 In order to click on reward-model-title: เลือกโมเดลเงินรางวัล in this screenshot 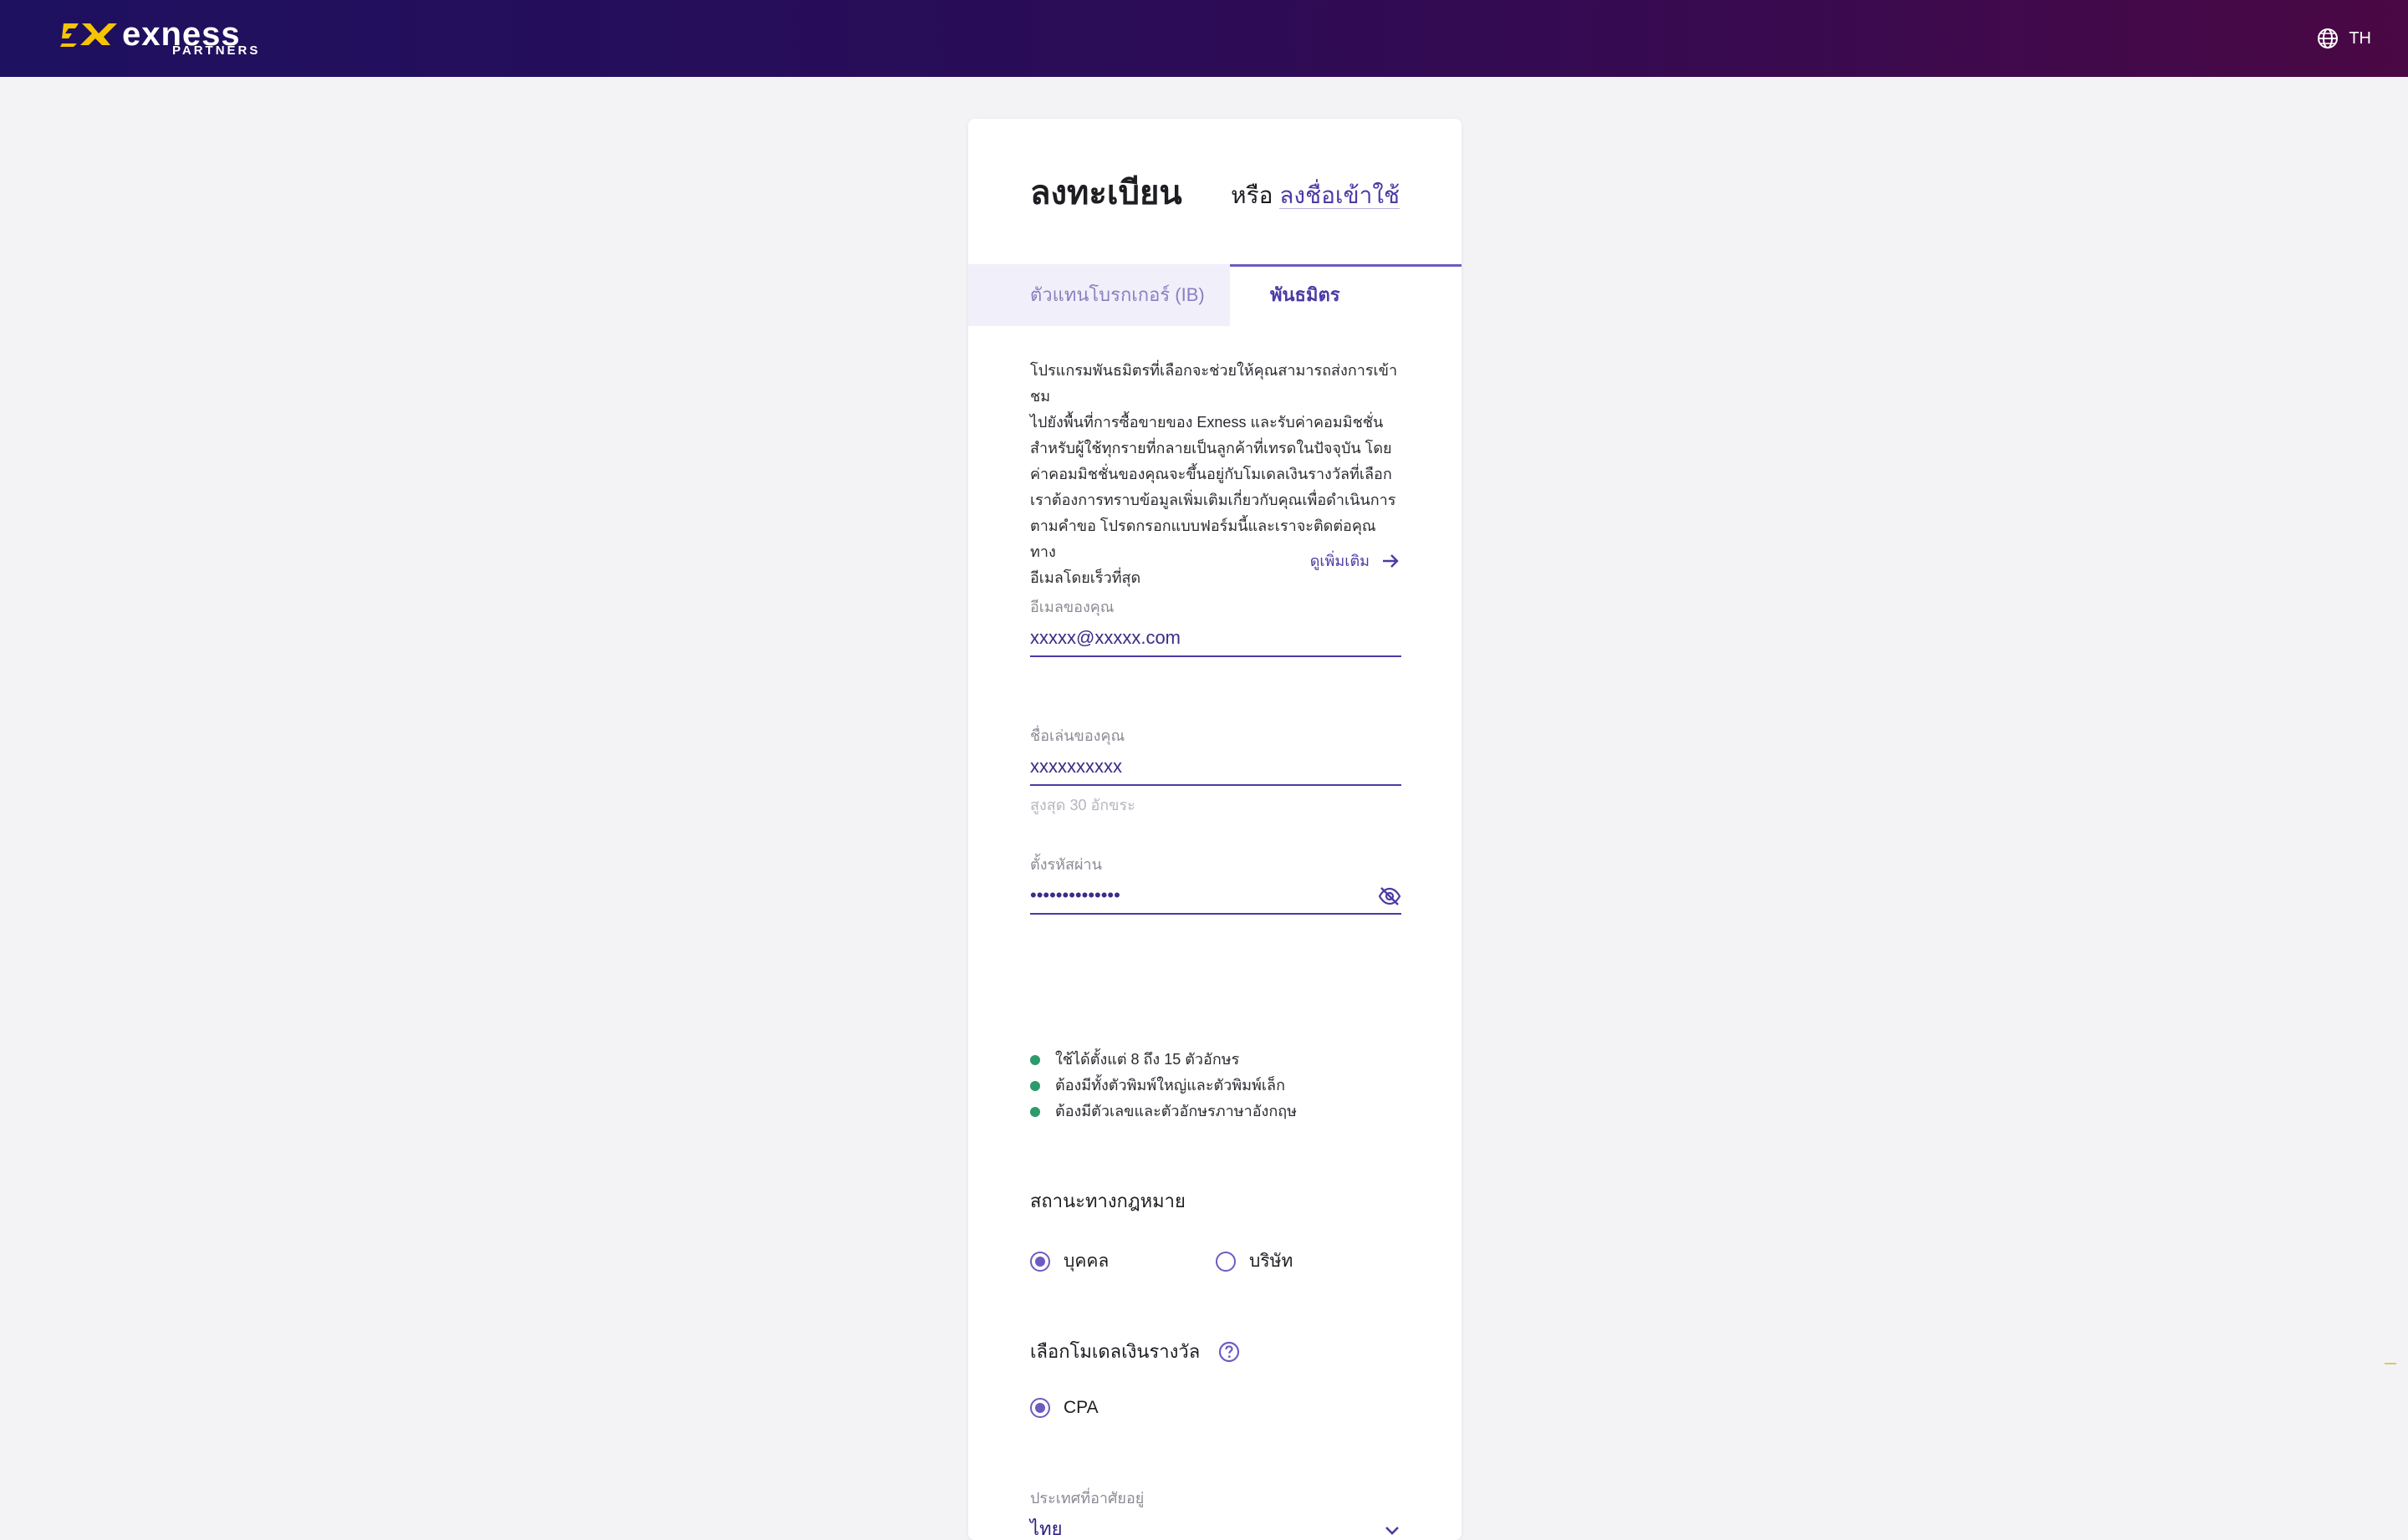, I will do `click(1115, 1352)`.